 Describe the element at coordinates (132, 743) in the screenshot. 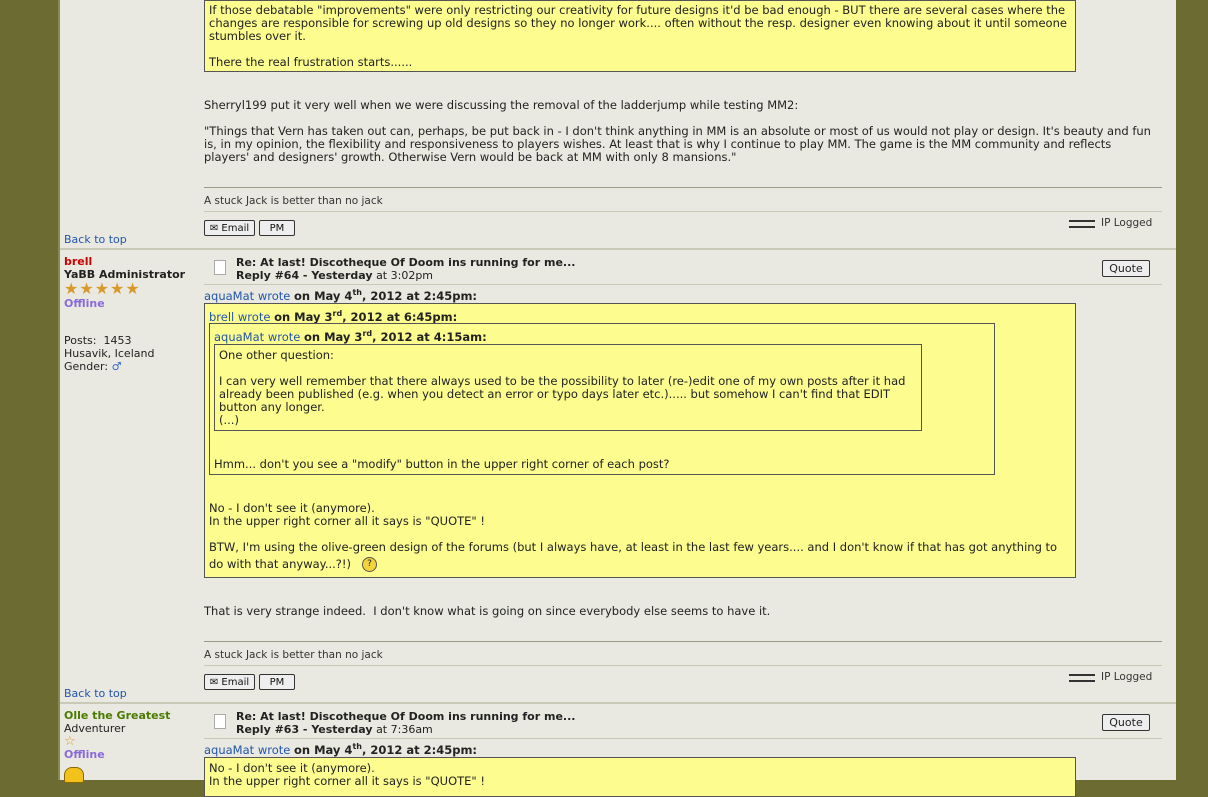

I see `user-info: Olle the Greatest Adventurer ☆ Offline` at that location.